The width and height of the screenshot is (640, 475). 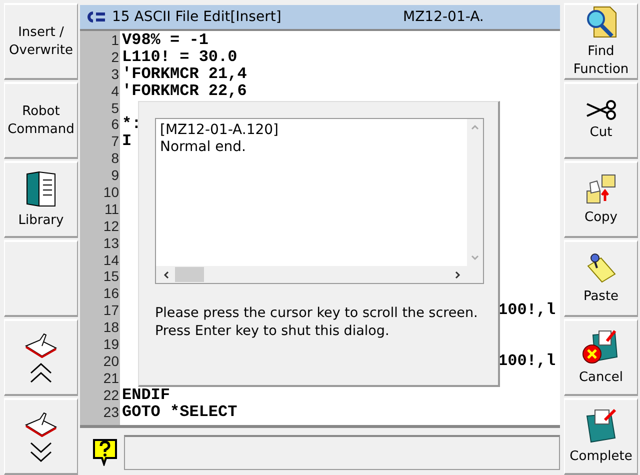 What do you see at coordinates (601, 41) in the screenshot?
I see `find-button: Find Function` at bounding box center [601, 41].